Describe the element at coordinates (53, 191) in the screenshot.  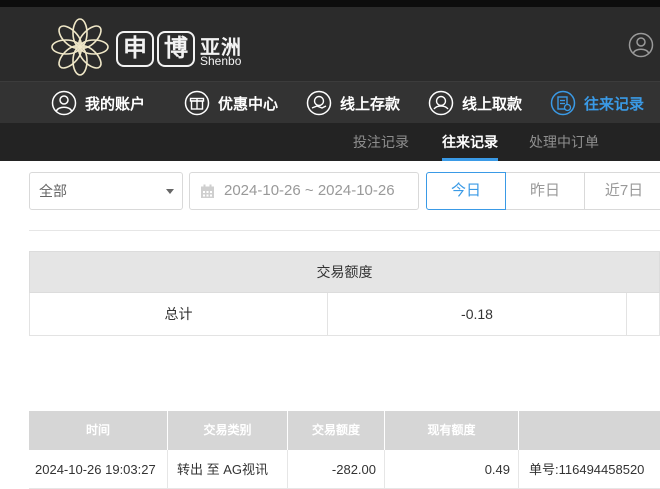
I see `type-select-value: 全部` at that location.